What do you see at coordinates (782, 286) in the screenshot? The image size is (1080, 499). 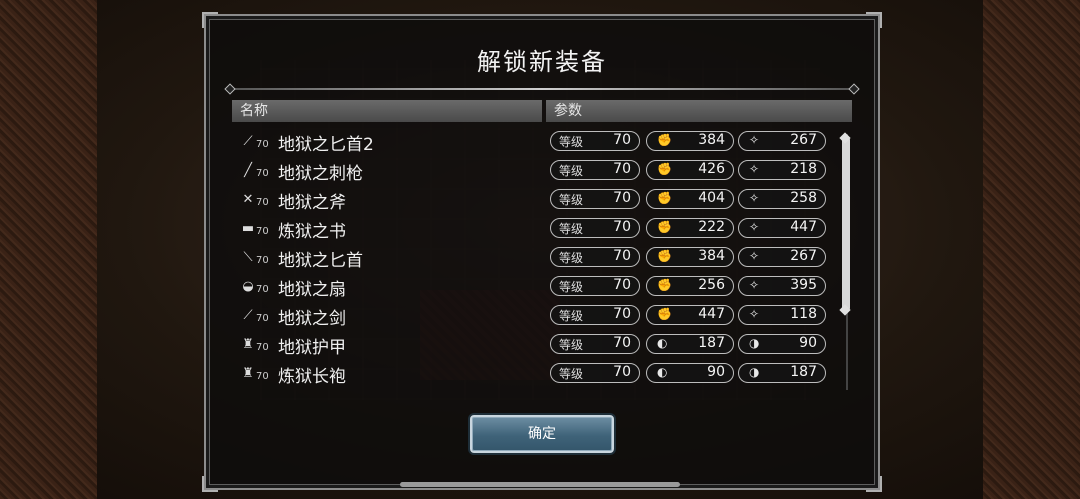 I see `stat-b-pill: ✧ 395` at bounding box center [782, 286].